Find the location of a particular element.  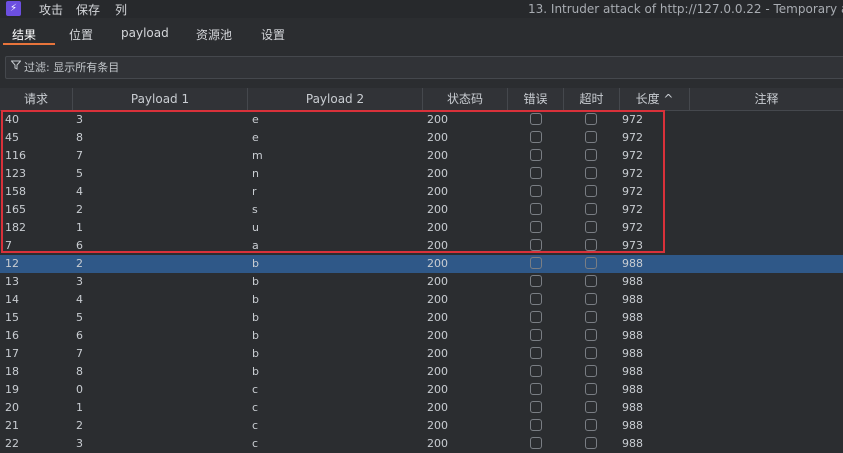

cell-payload1: 7 is located at coordinates (79, 353).